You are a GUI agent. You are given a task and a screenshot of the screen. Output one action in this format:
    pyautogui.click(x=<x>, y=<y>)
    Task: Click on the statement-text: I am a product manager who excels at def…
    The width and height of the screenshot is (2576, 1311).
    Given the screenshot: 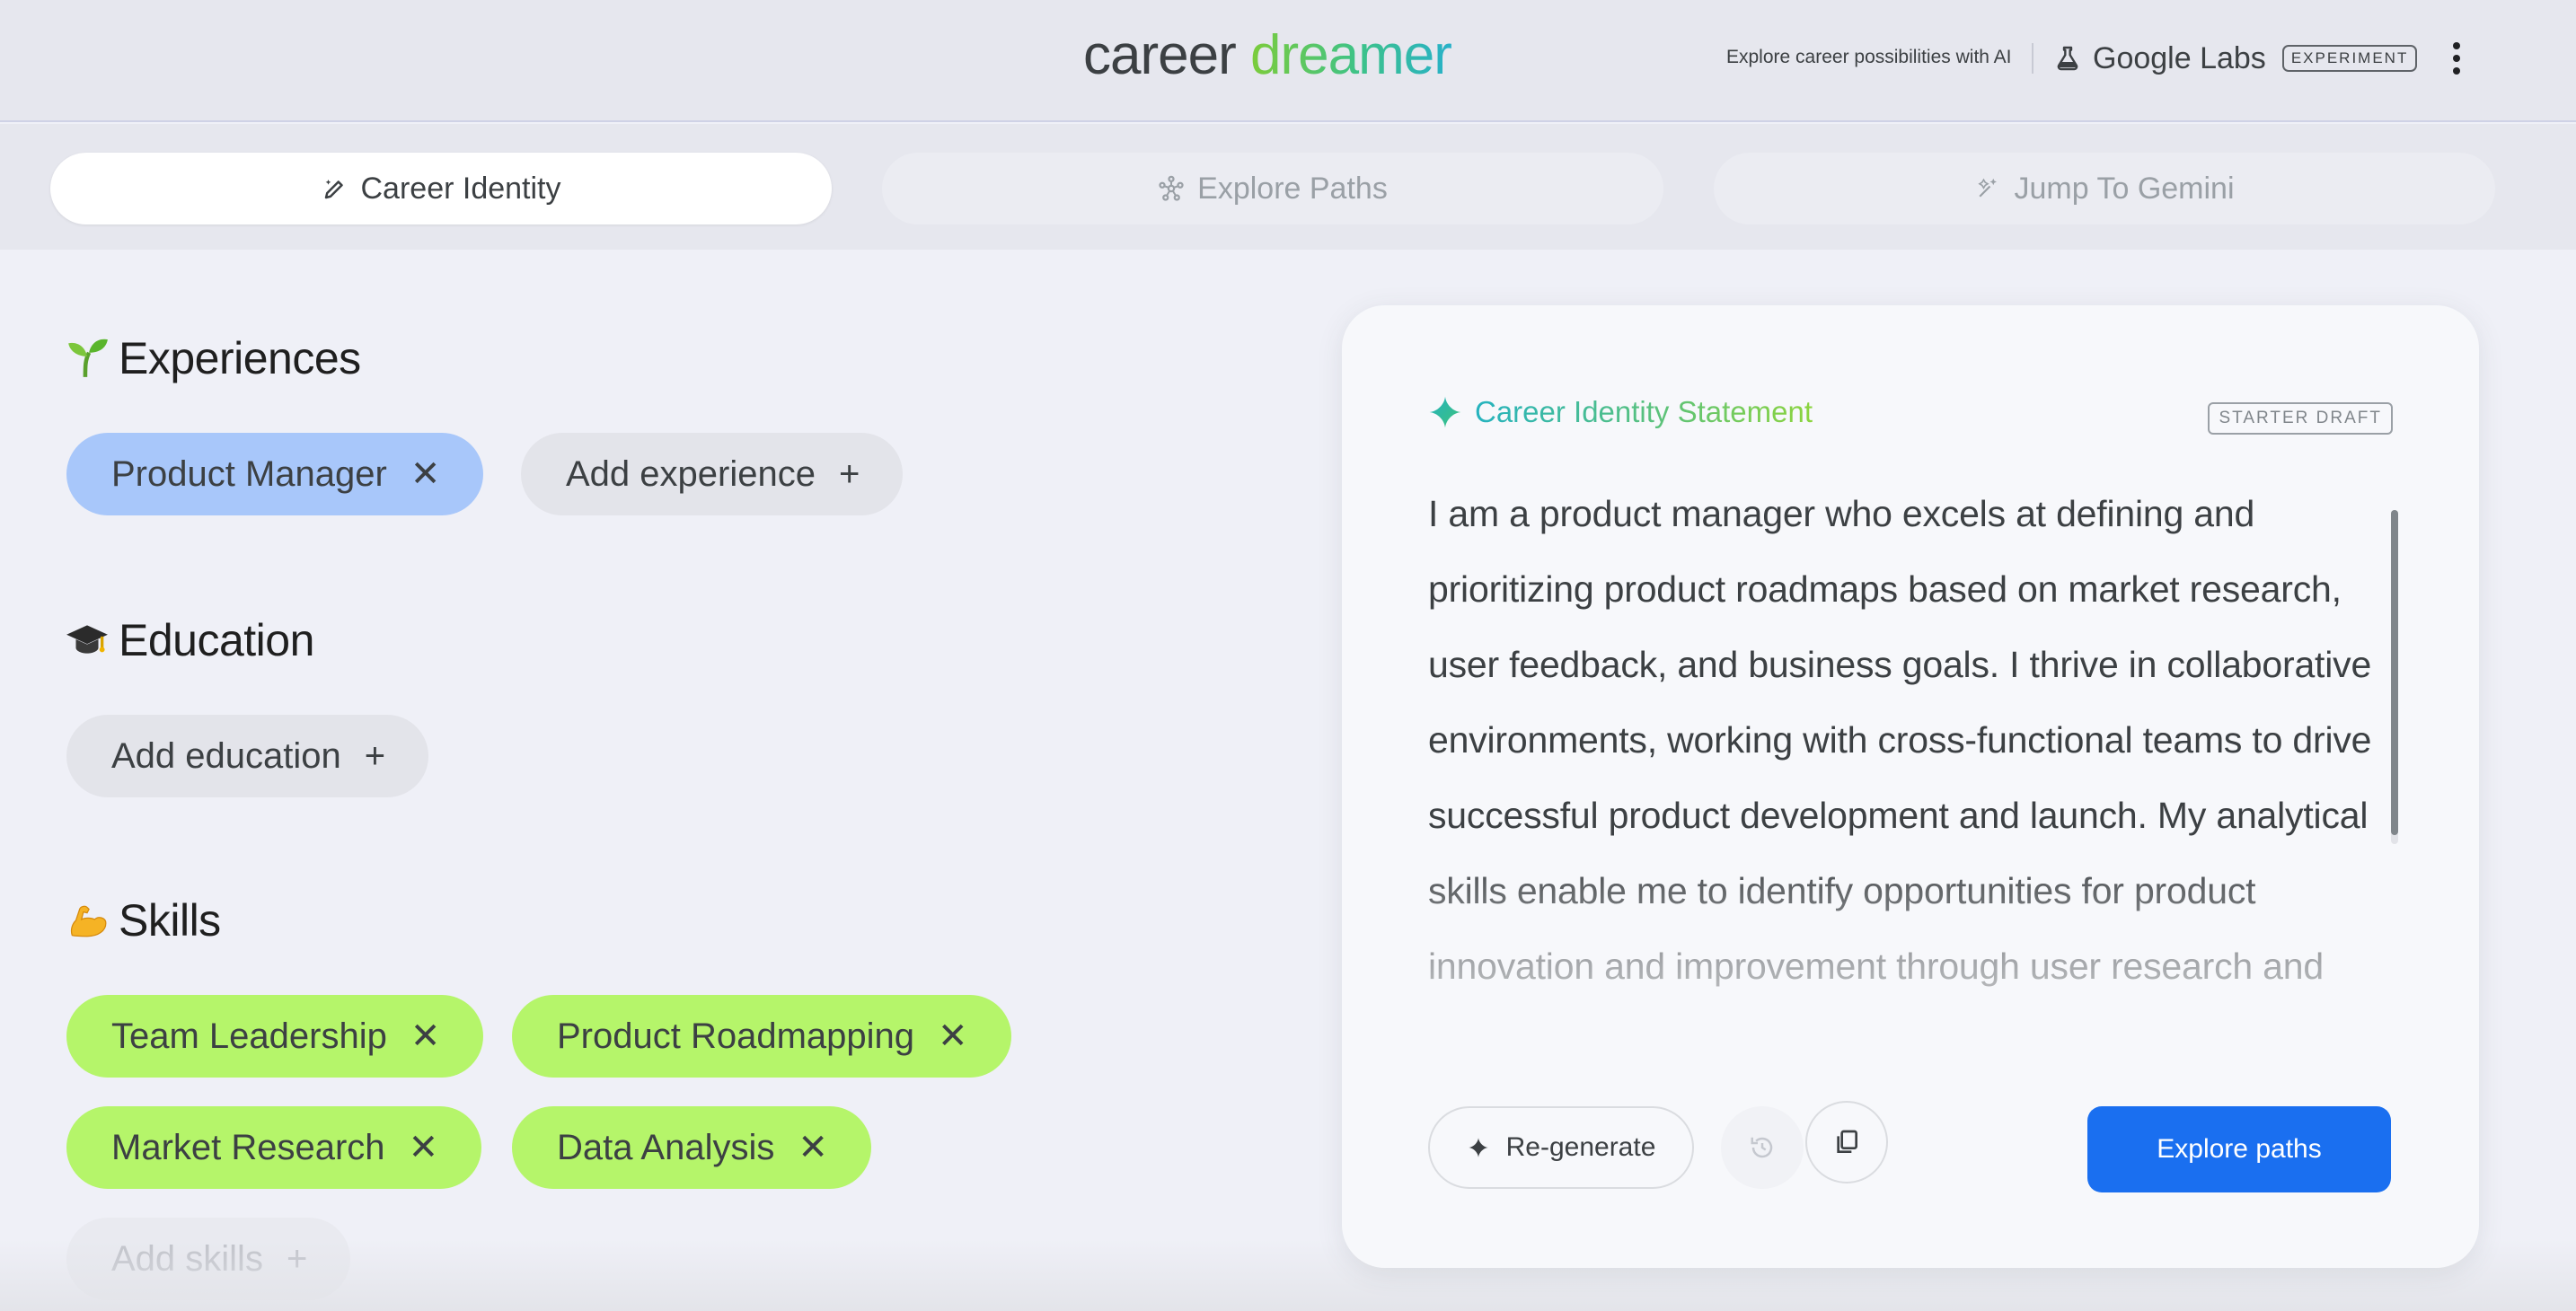 What is the action you would take?
    pyautogui.click(x=1900, y=740)
    